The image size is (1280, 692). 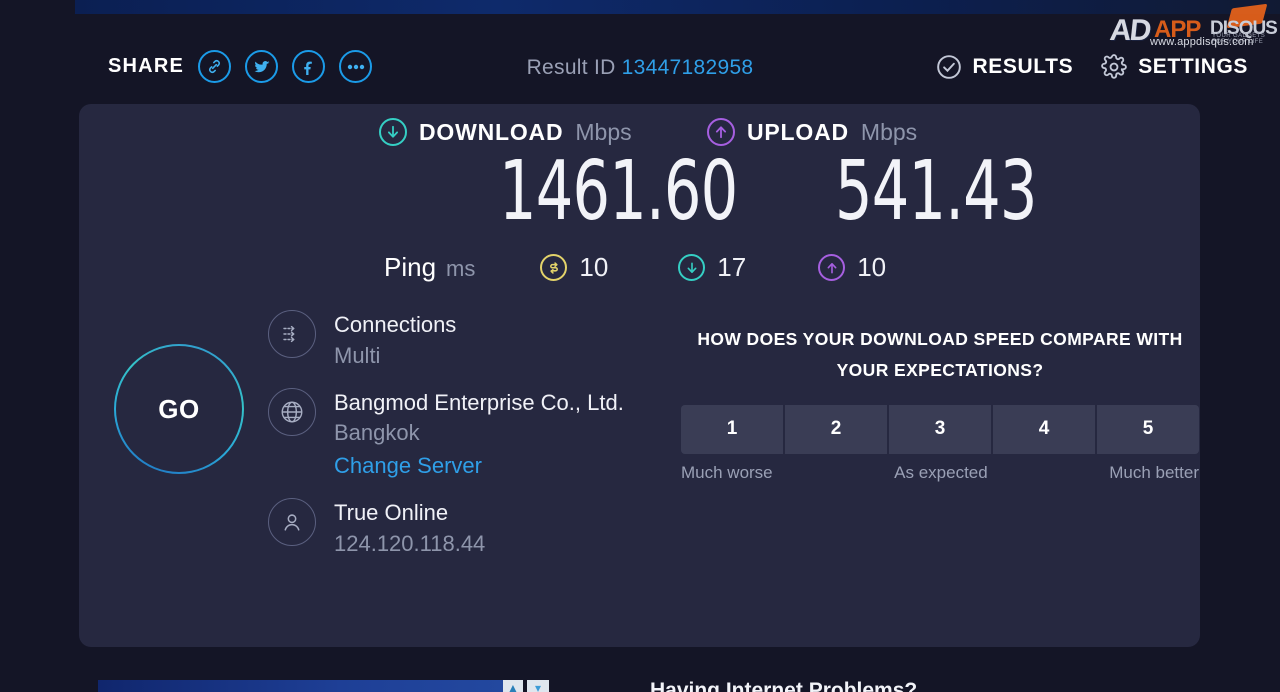 I want to click on download-title: DOWNLOAD, so click(x=491, y=131).